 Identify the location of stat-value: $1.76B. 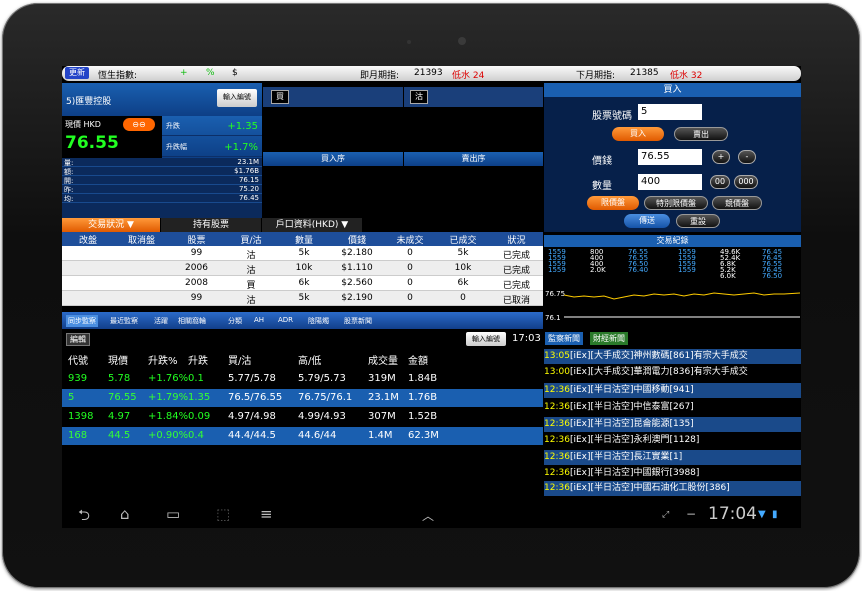
(246, 171).